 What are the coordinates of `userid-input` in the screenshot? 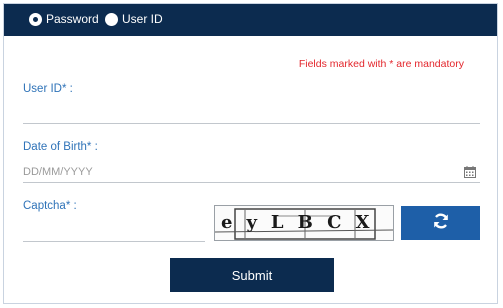 It's located at (249, 112).